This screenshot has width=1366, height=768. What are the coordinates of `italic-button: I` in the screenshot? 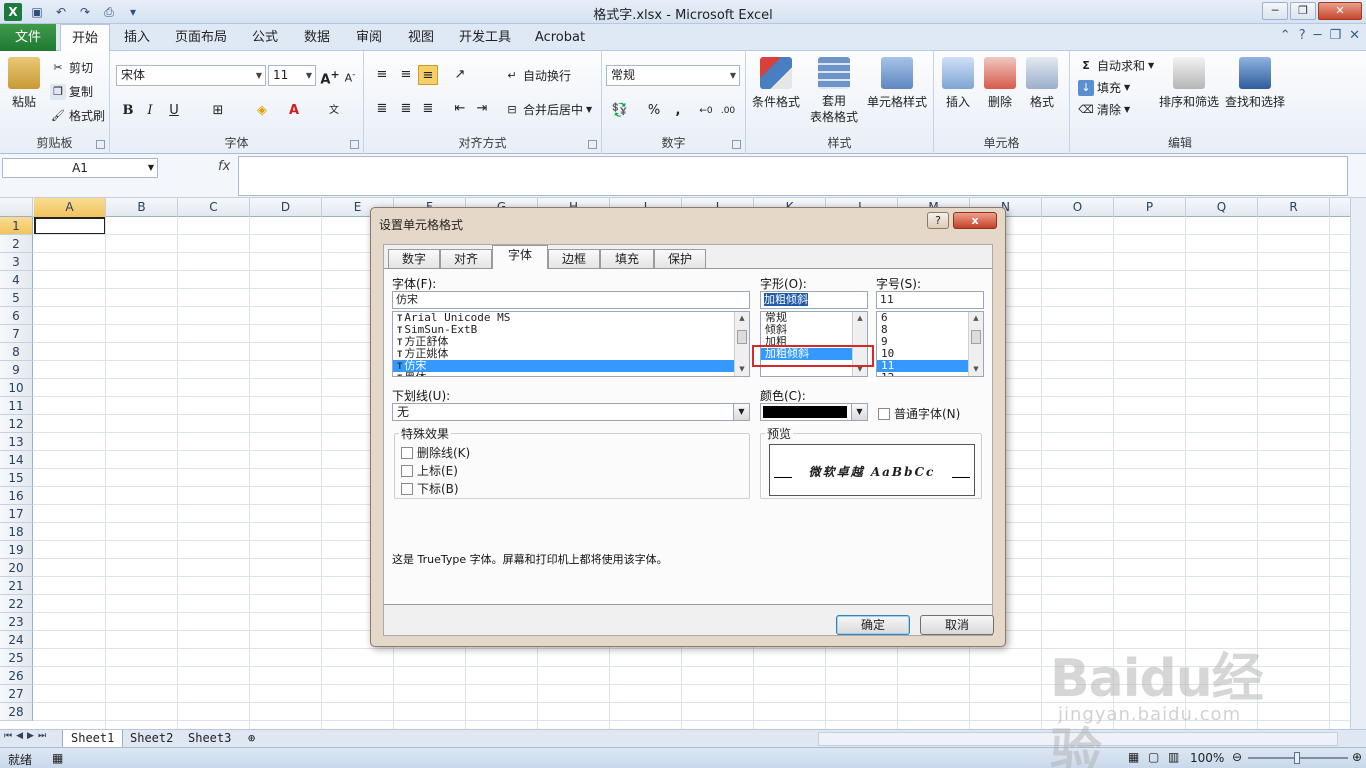 It's located at (150, 111).